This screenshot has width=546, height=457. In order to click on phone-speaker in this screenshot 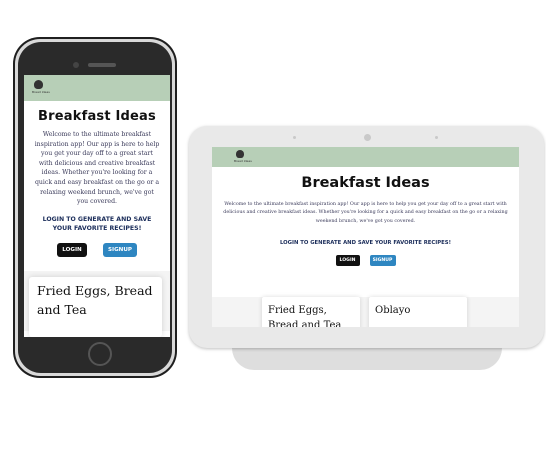, I will do `click(102, 65)`.